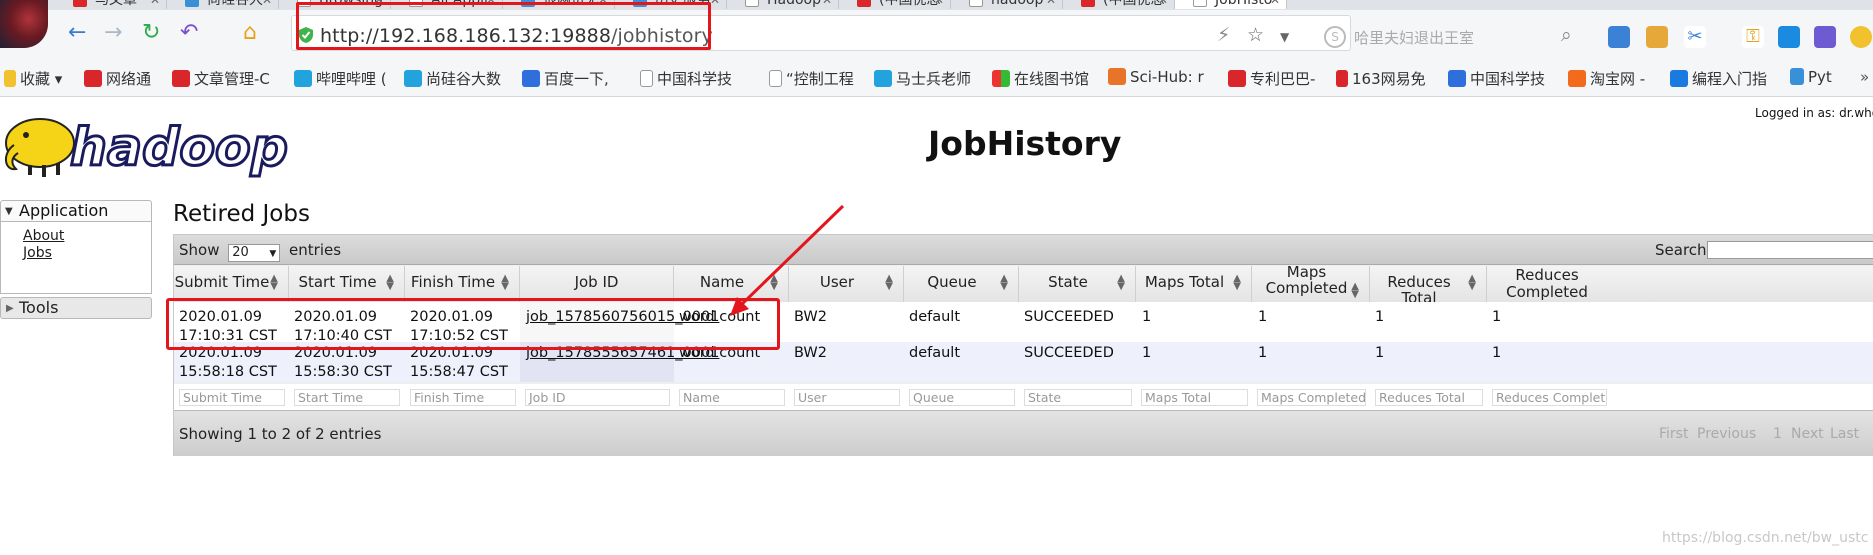  I want to click on page-icon, so click(1200, 3).